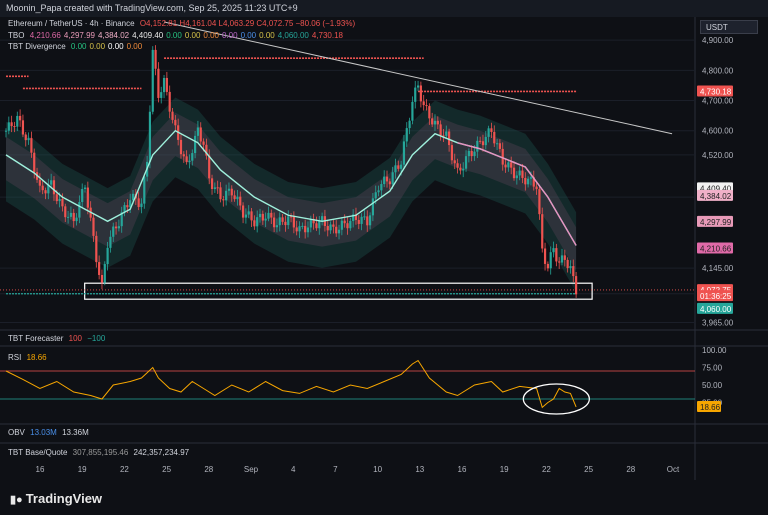  What do you see at coordinates (712, 368) in the screenshot?
I see `rsi-tick-label: 75.00` at bounding box center [712, 368].